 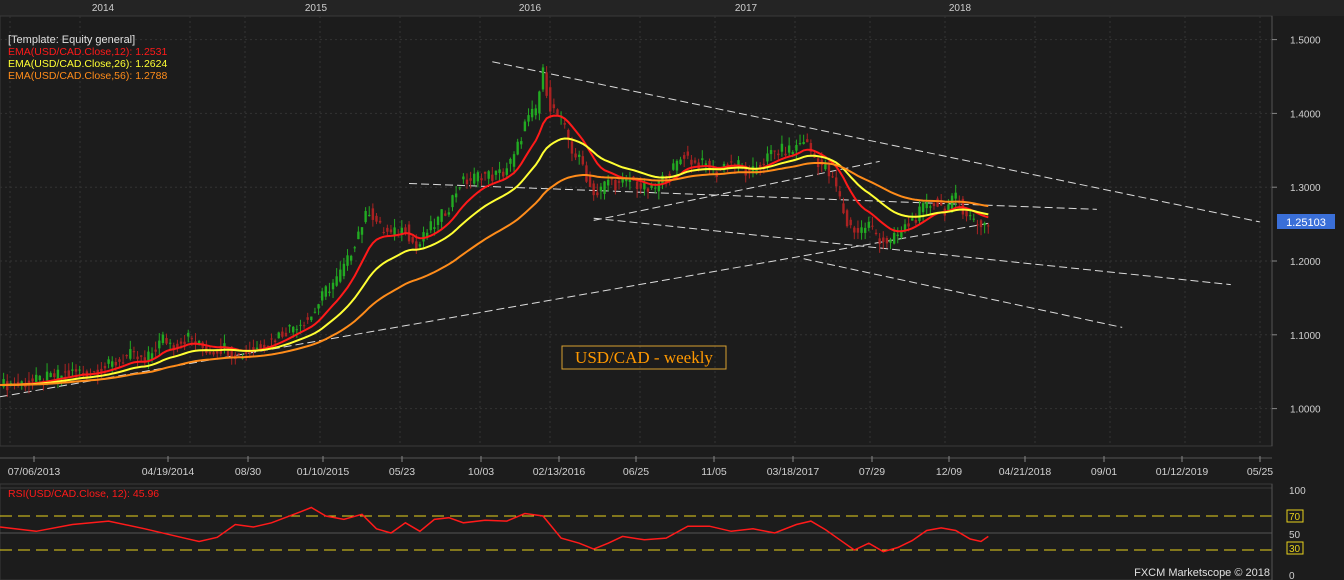 What do you see at coordinates (1297, 491) in the screenshot?
I see `rsi-tick-label: 100` at bounding box center [1297, 491].